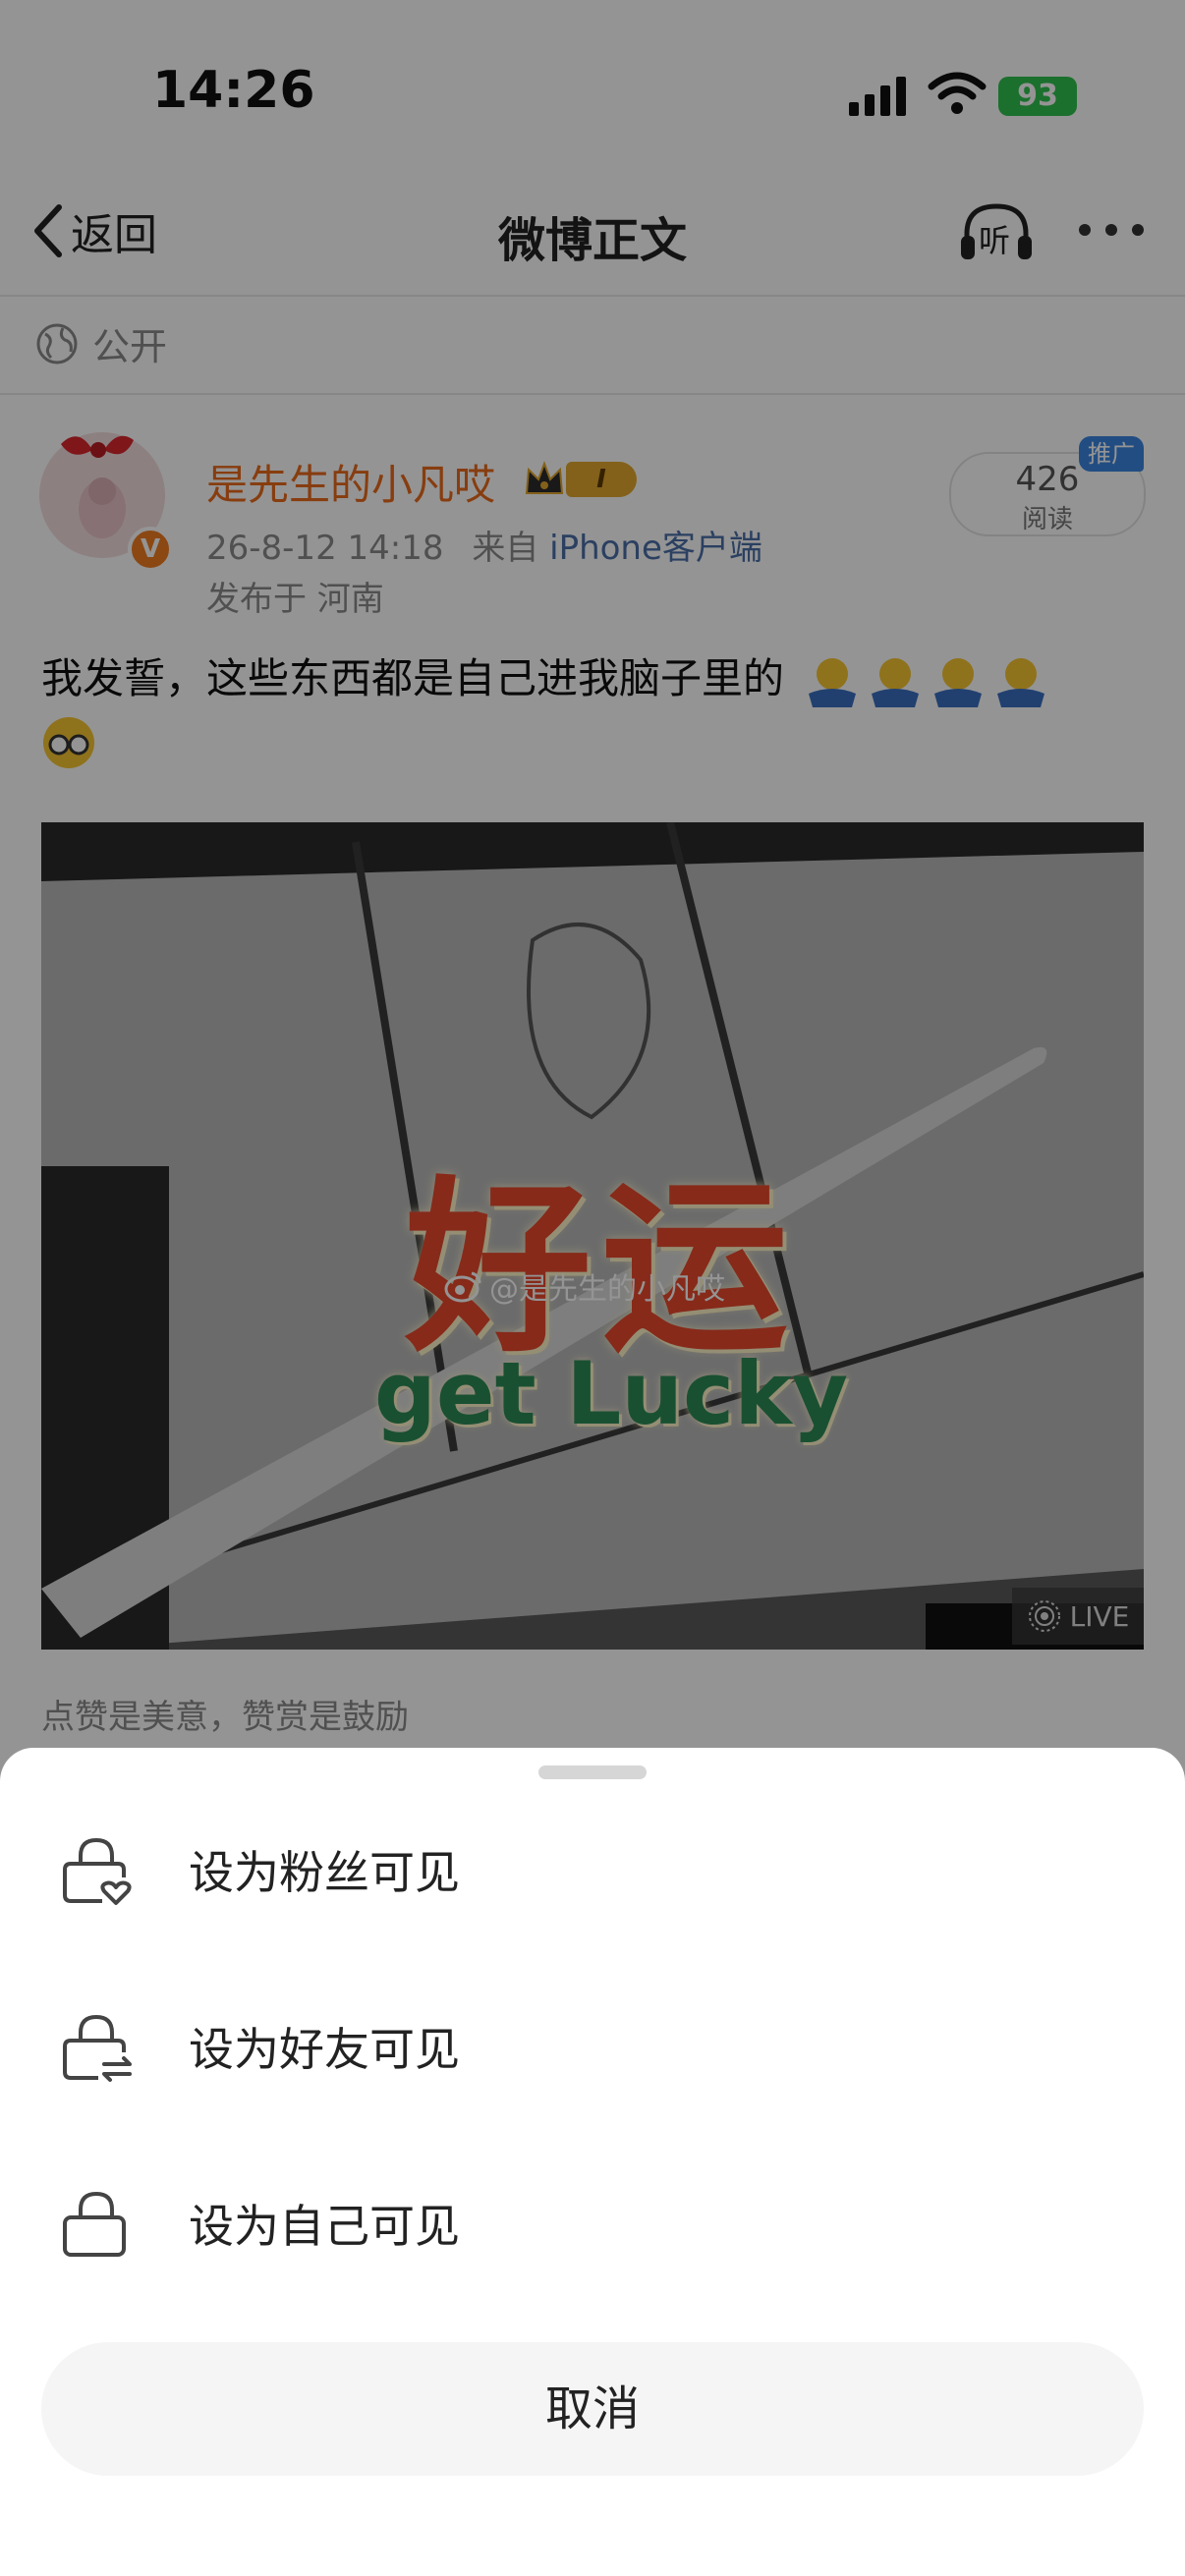  I want to click on sheet-drag-handle, so click(592, 1772).